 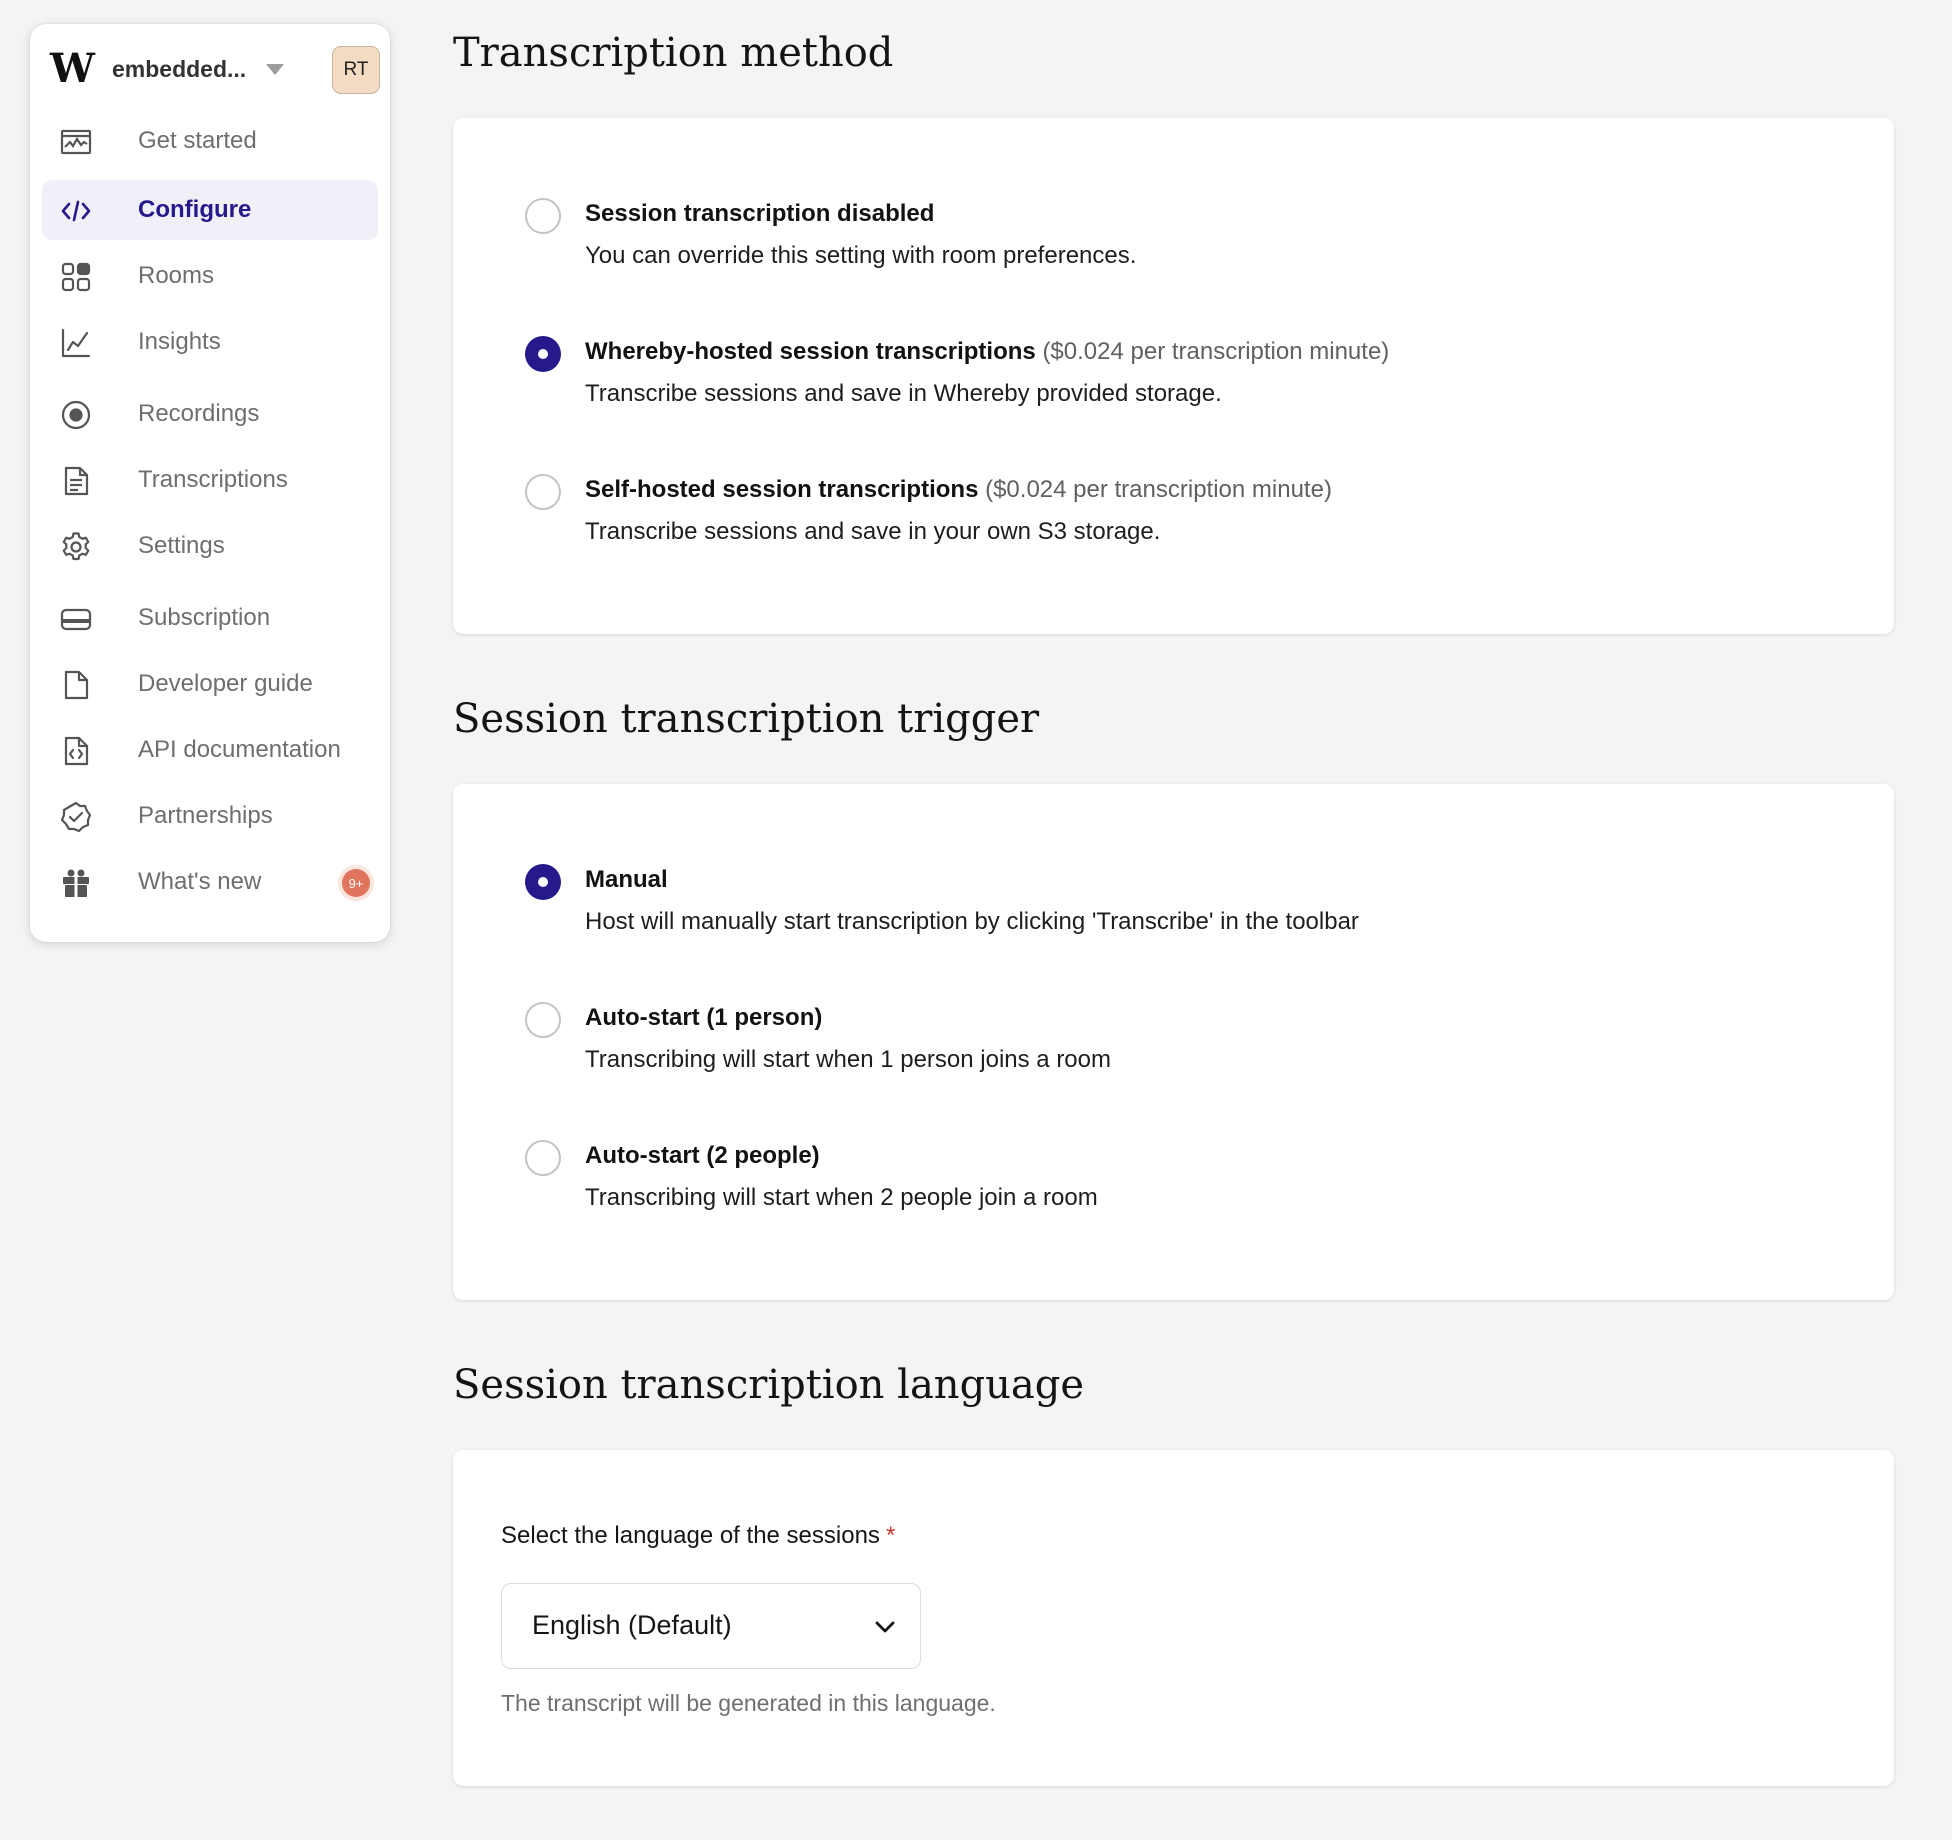 I want to click on line-chart-icon, so click(x=76, y=343).